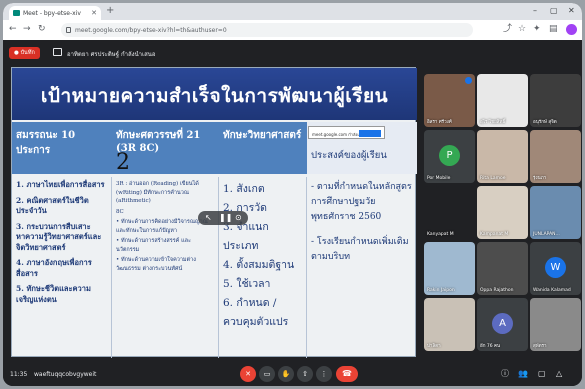 The width and height of the screenshot is (585, 389). I want to click on share-notice-button, so click(370, 133).